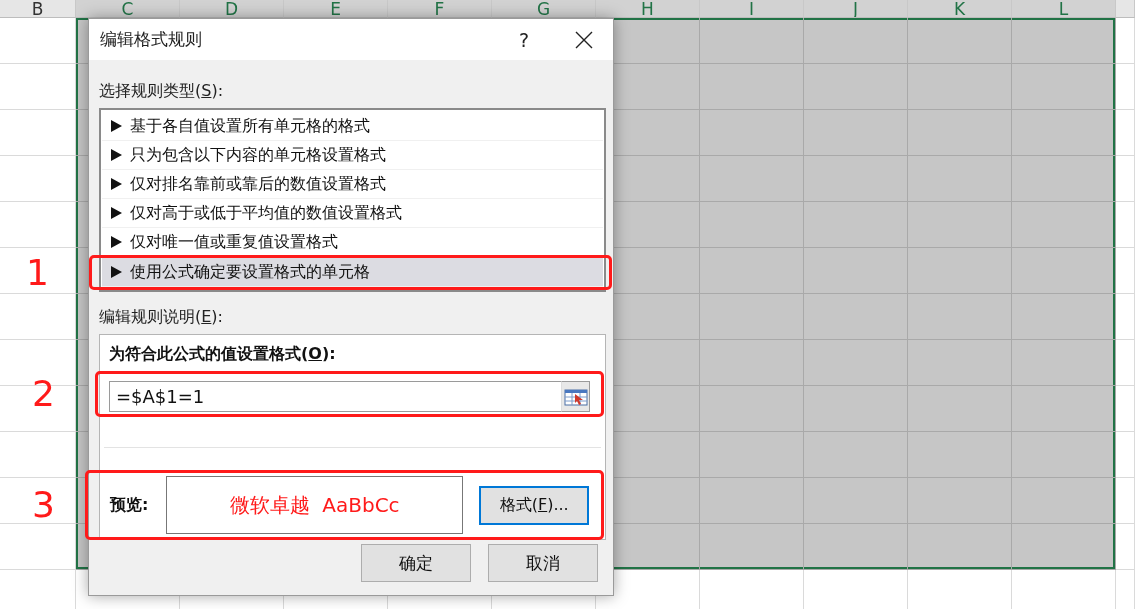  Describe the element at coordinates (752, 9) in the screenshot. I see `column-header: I` at that location.